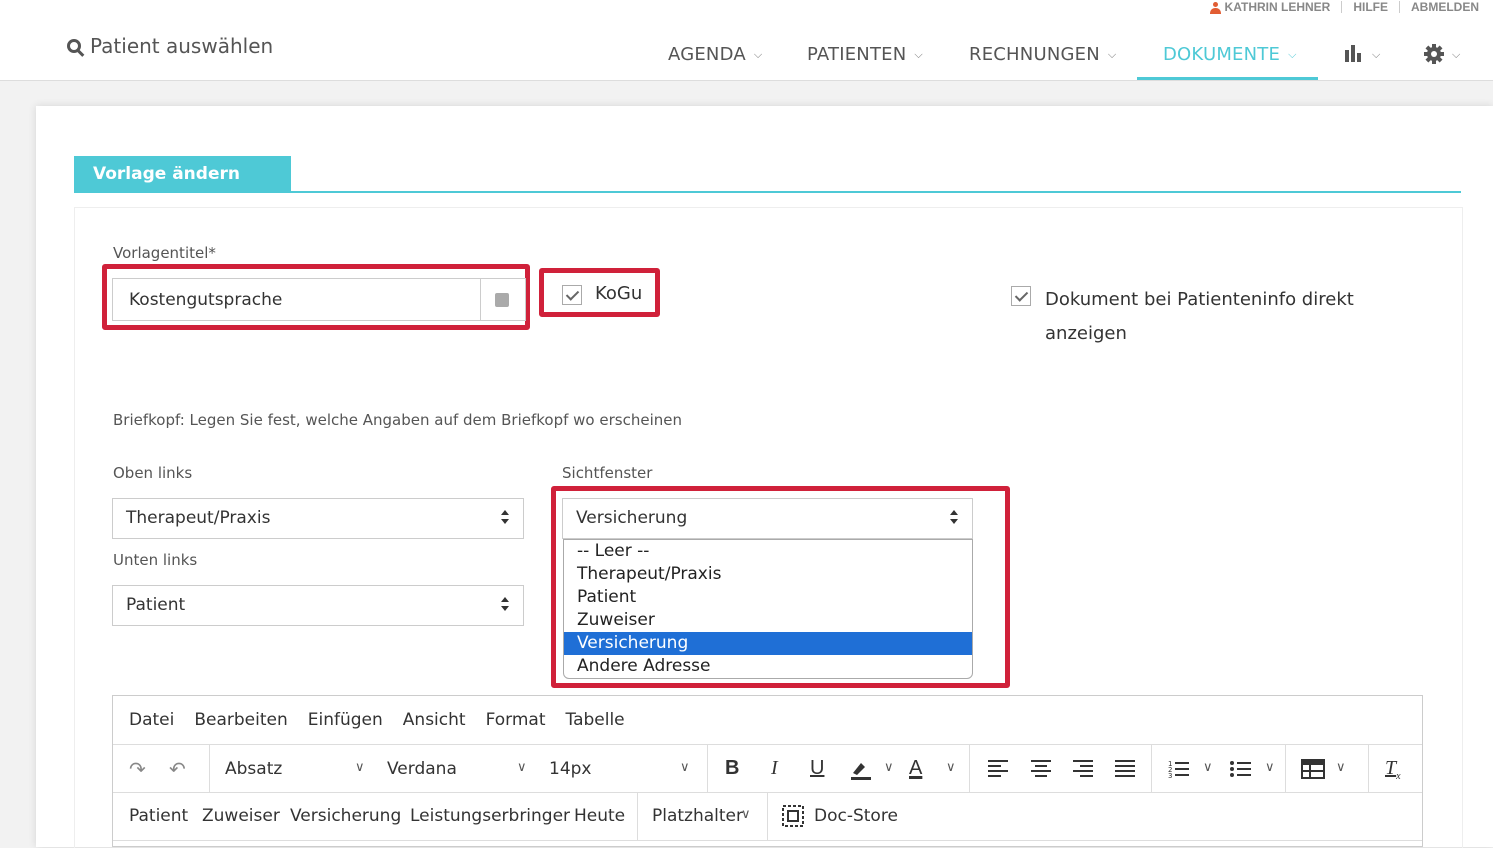  Describe the element at coordinates (839, 769) in the screenshot. I see `text-style-group: B I U ∨ A ∨` at that location.